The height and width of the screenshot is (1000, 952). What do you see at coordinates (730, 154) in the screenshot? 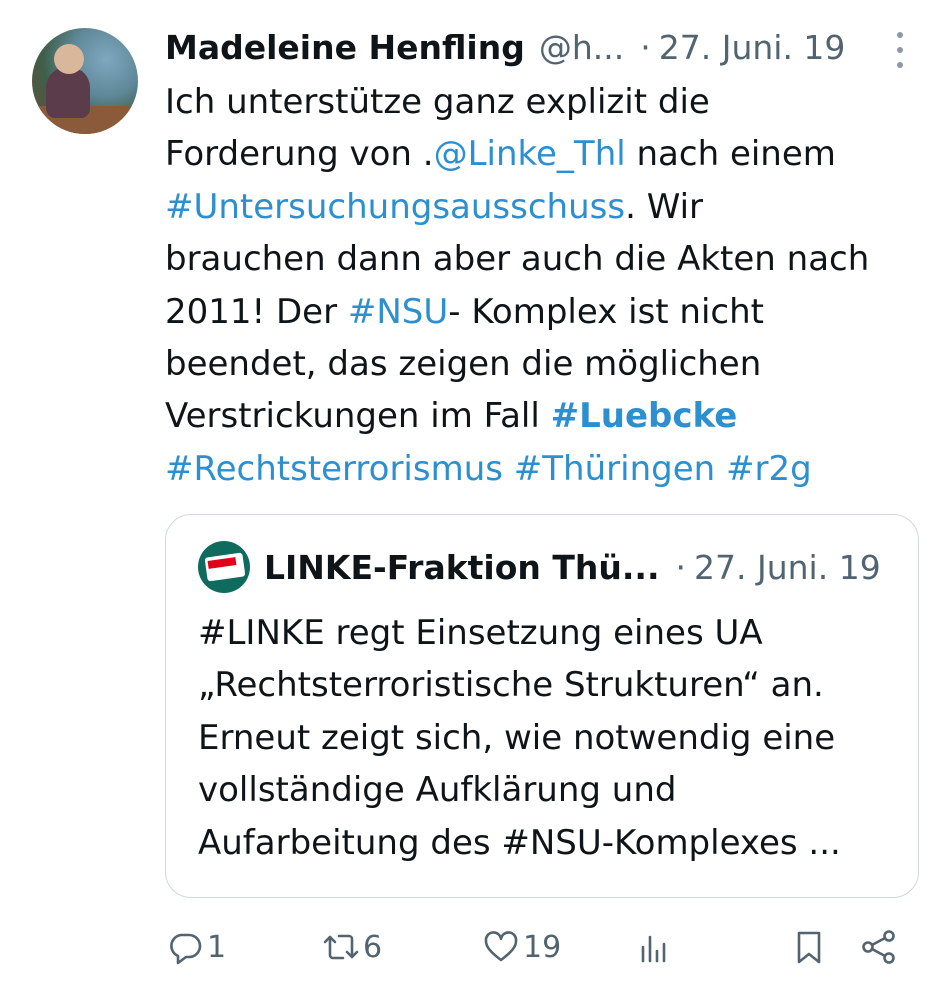
I see `tweet-text-segment: nach einem` at bounding box center [730, 154].